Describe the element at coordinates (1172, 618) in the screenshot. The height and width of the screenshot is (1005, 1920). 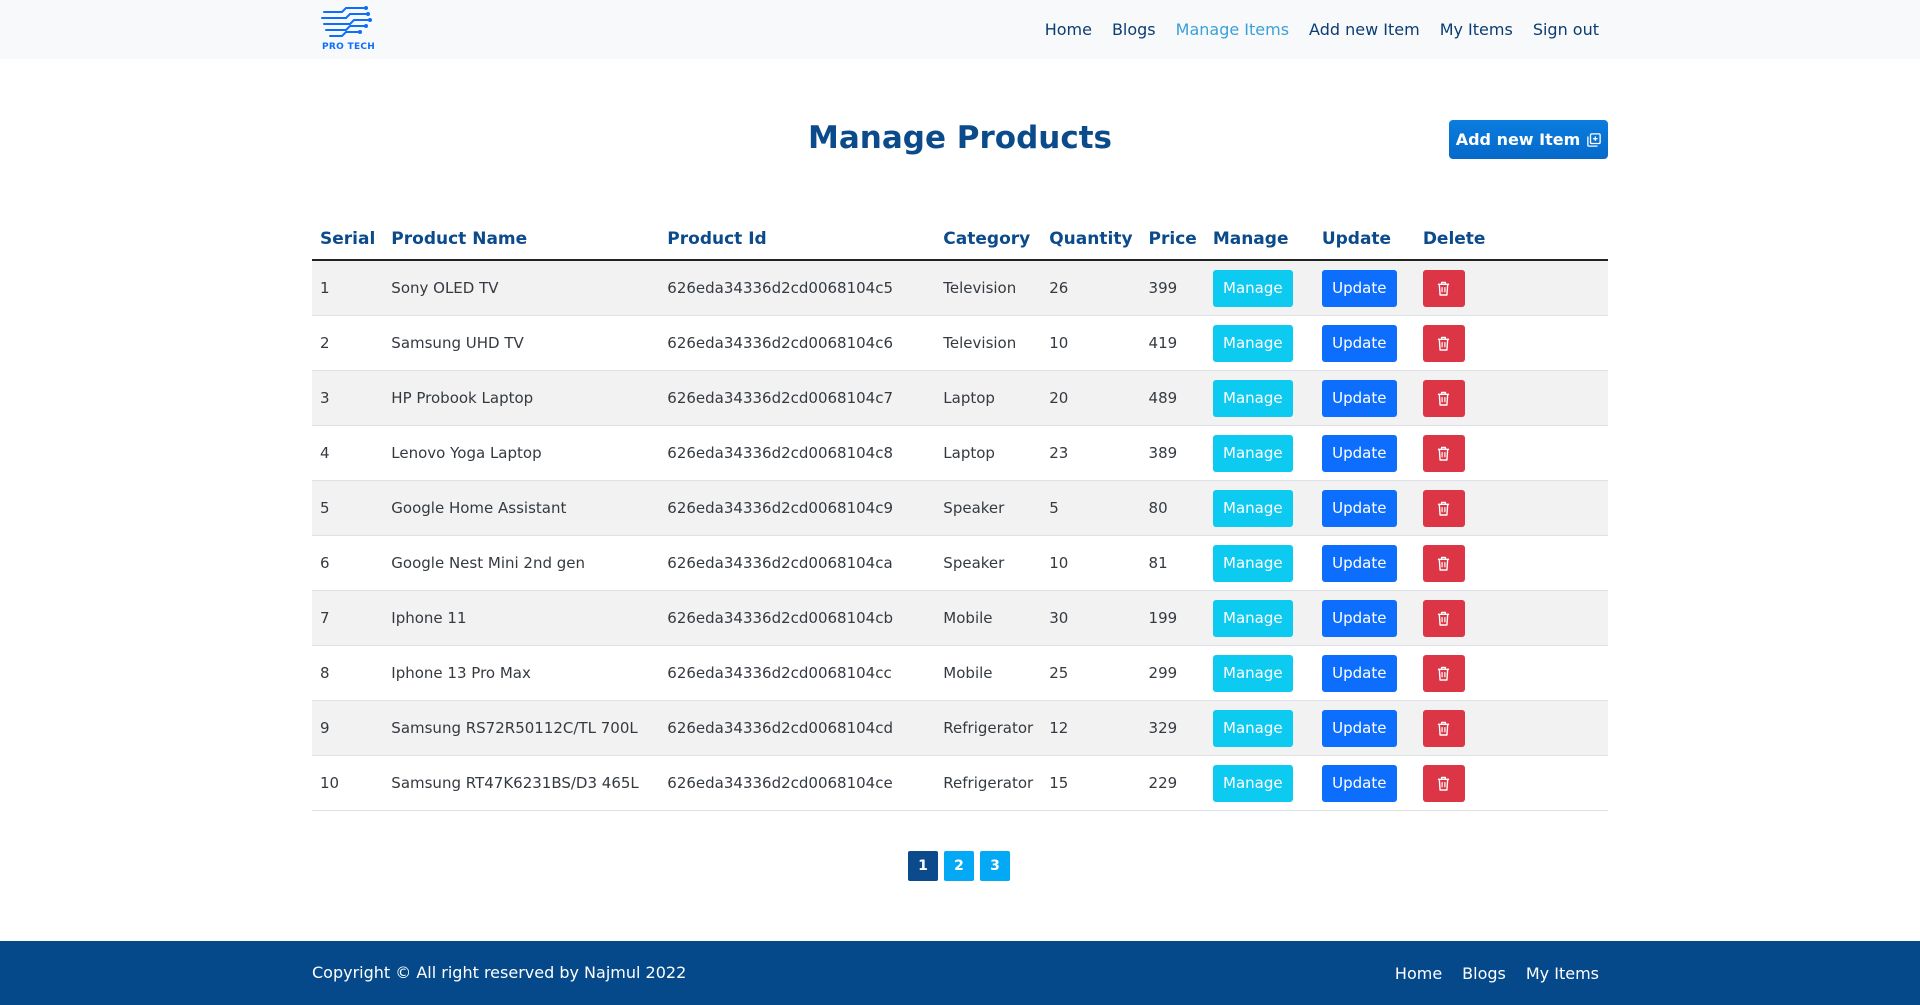
I see `cell-price: 199` at that location.